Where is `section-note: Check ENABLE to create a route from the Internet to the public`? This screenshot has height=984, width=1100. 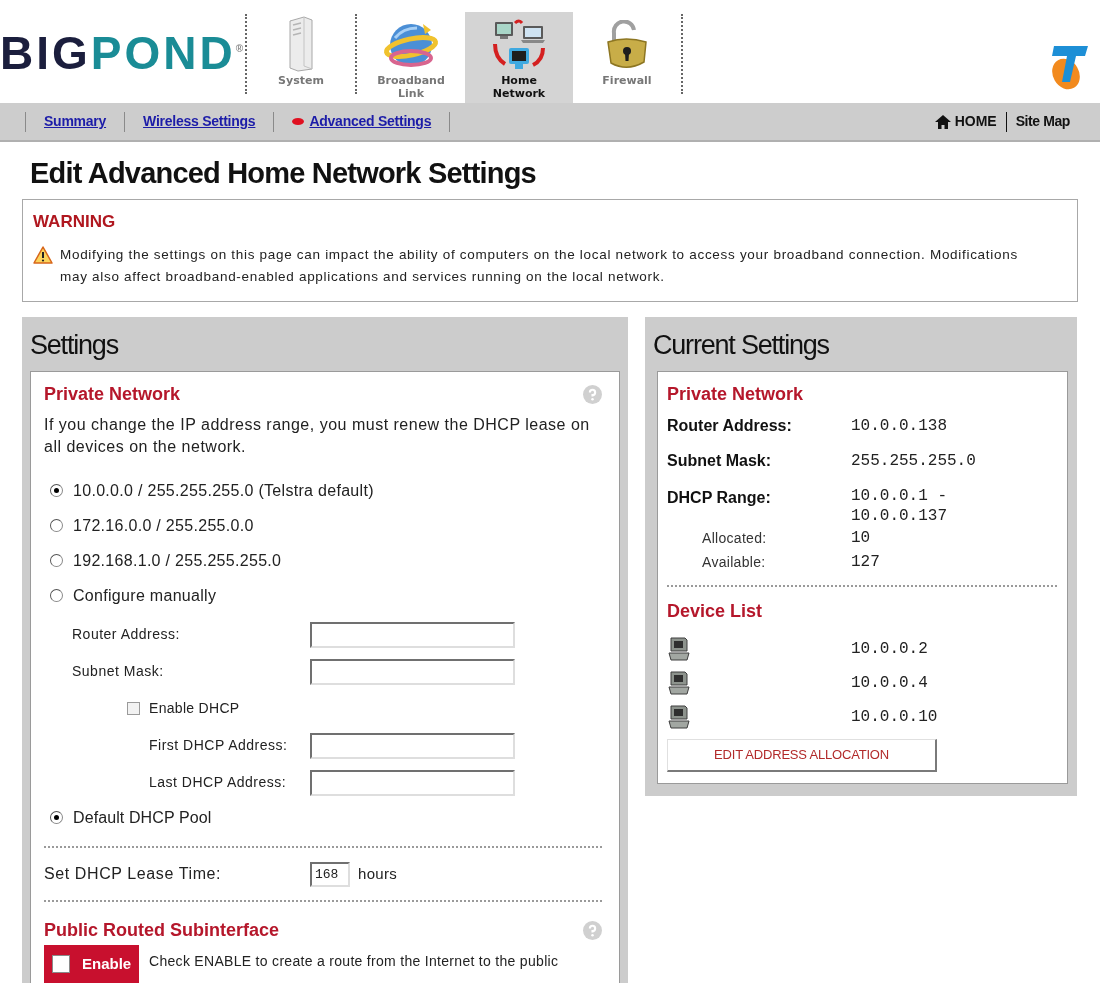 section-note: Check ENABLE to create a route from the Internet to the public is located at coordinates (354, 961).